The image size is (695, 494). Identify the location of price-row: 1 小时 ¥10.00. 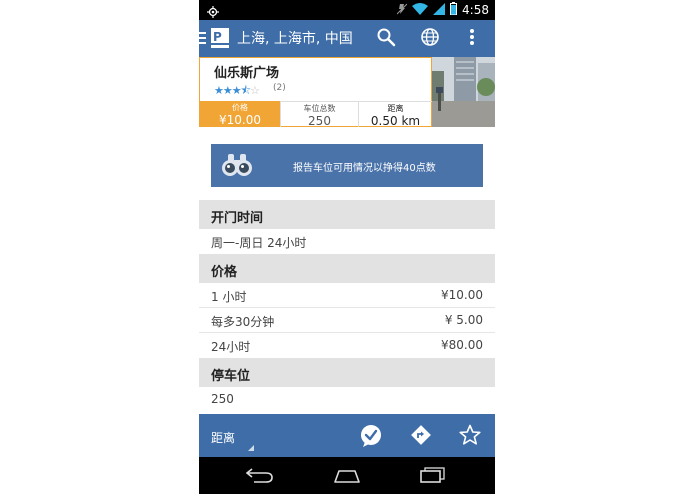
(347, 295).